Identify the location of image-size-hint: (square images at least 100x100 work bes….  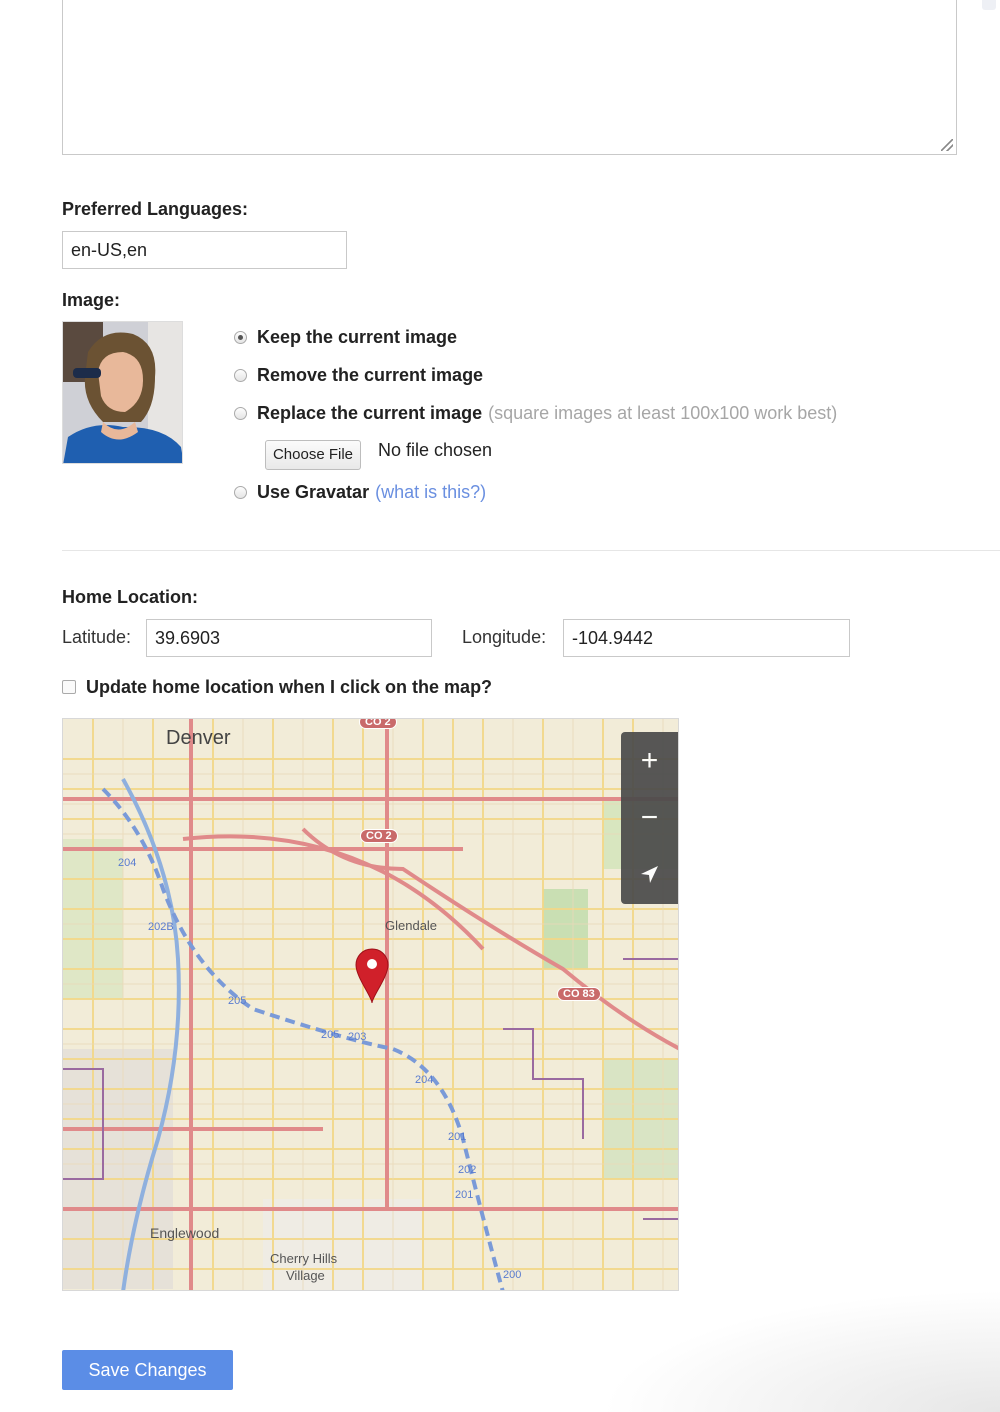
(663, 413).